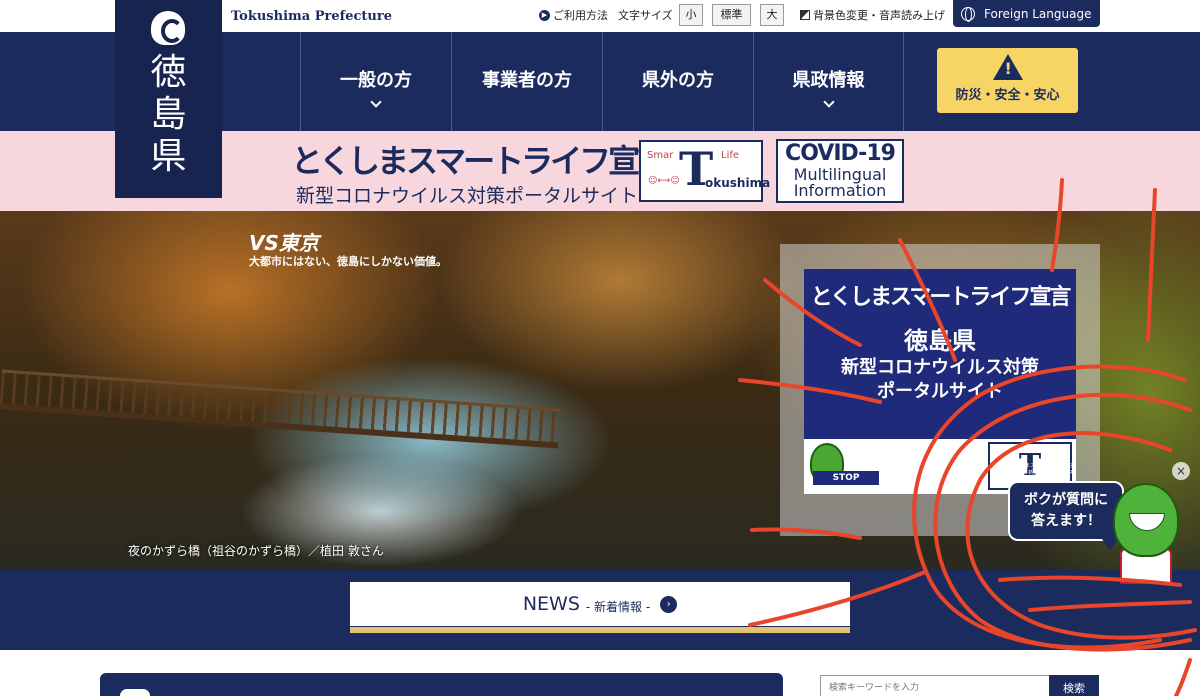 The width and height of the screenshot is (1200, 696). Describe the element at coordinates (526, 81) in the screenshot. I see `nav-item-business: 事業者の方` at that location.